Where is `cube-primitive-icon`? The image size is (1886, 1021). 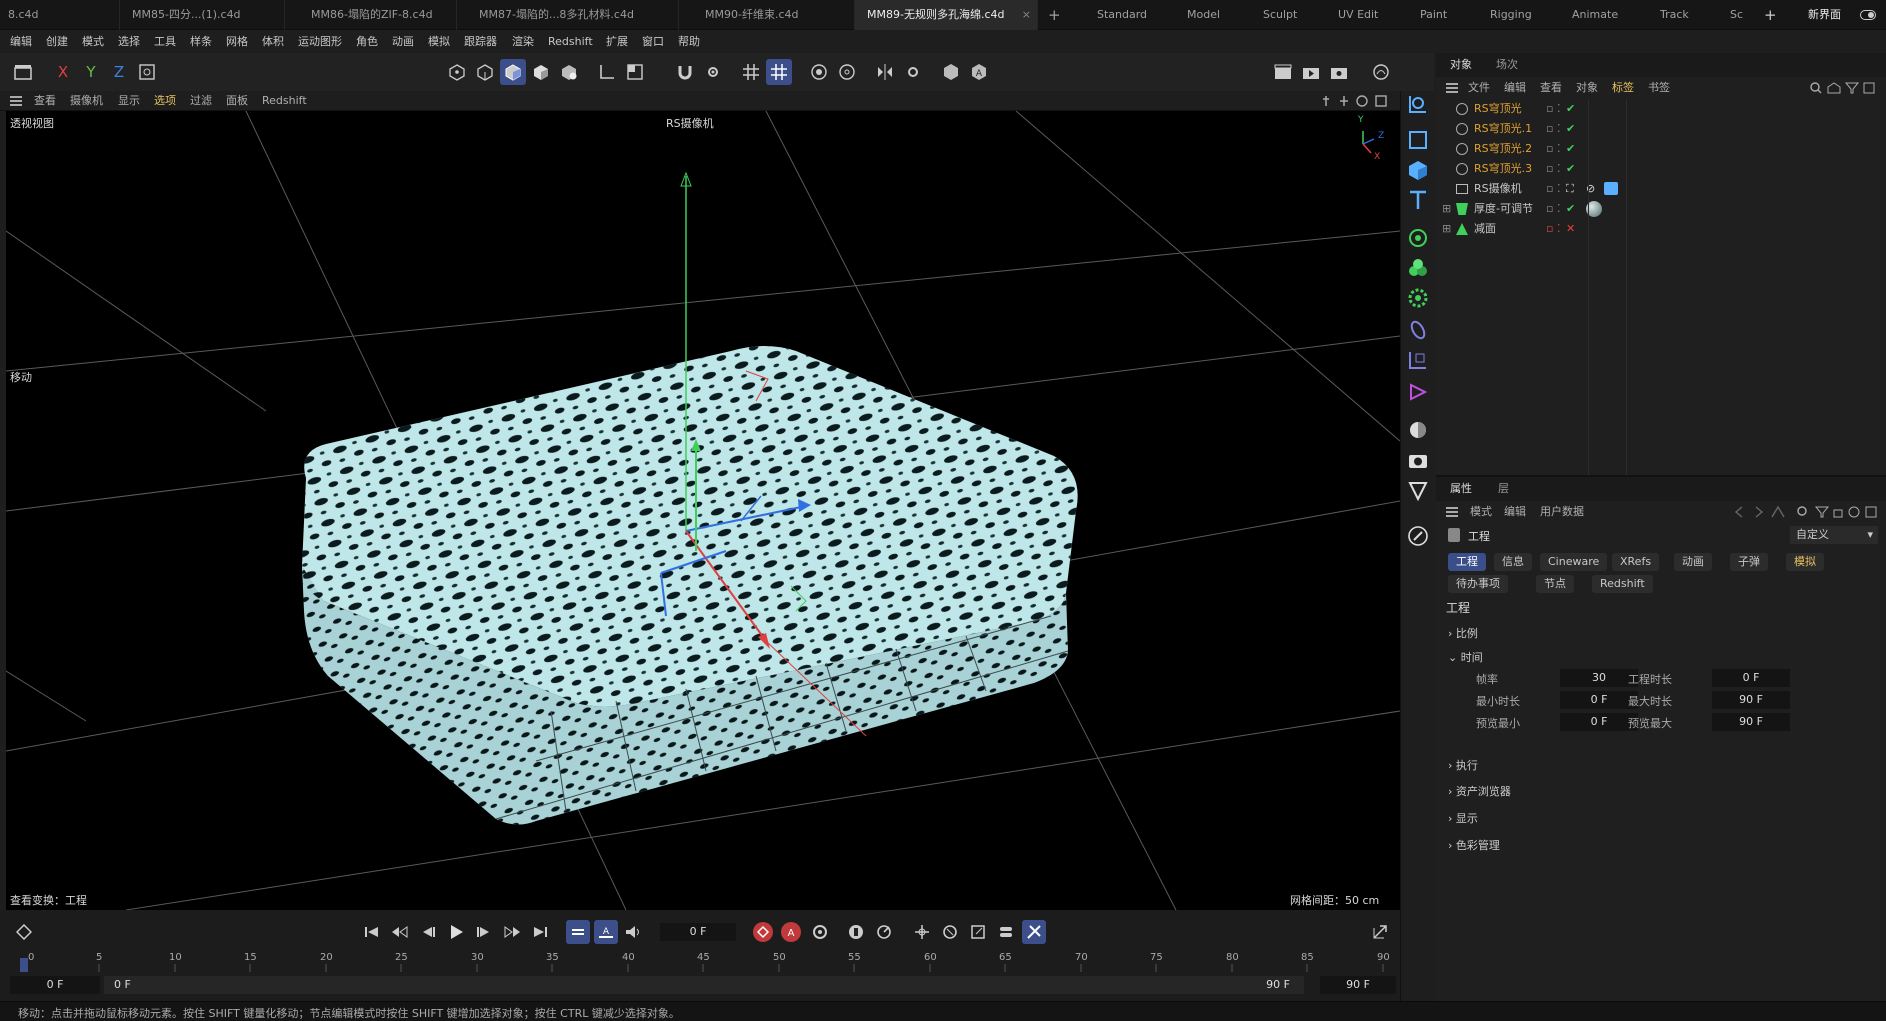 cube-primitive-icon is located at coordinates (1418, 140).